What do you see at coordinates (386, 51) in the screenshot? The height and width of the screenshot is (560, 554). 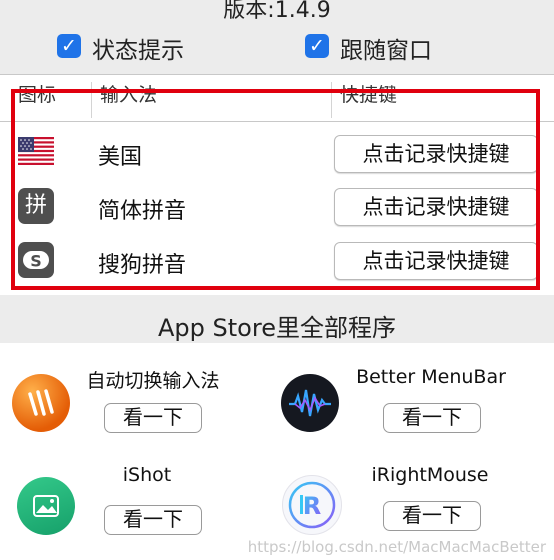 I see `follow-window-label: 跟随窗口` at bounding box center [386, 51].